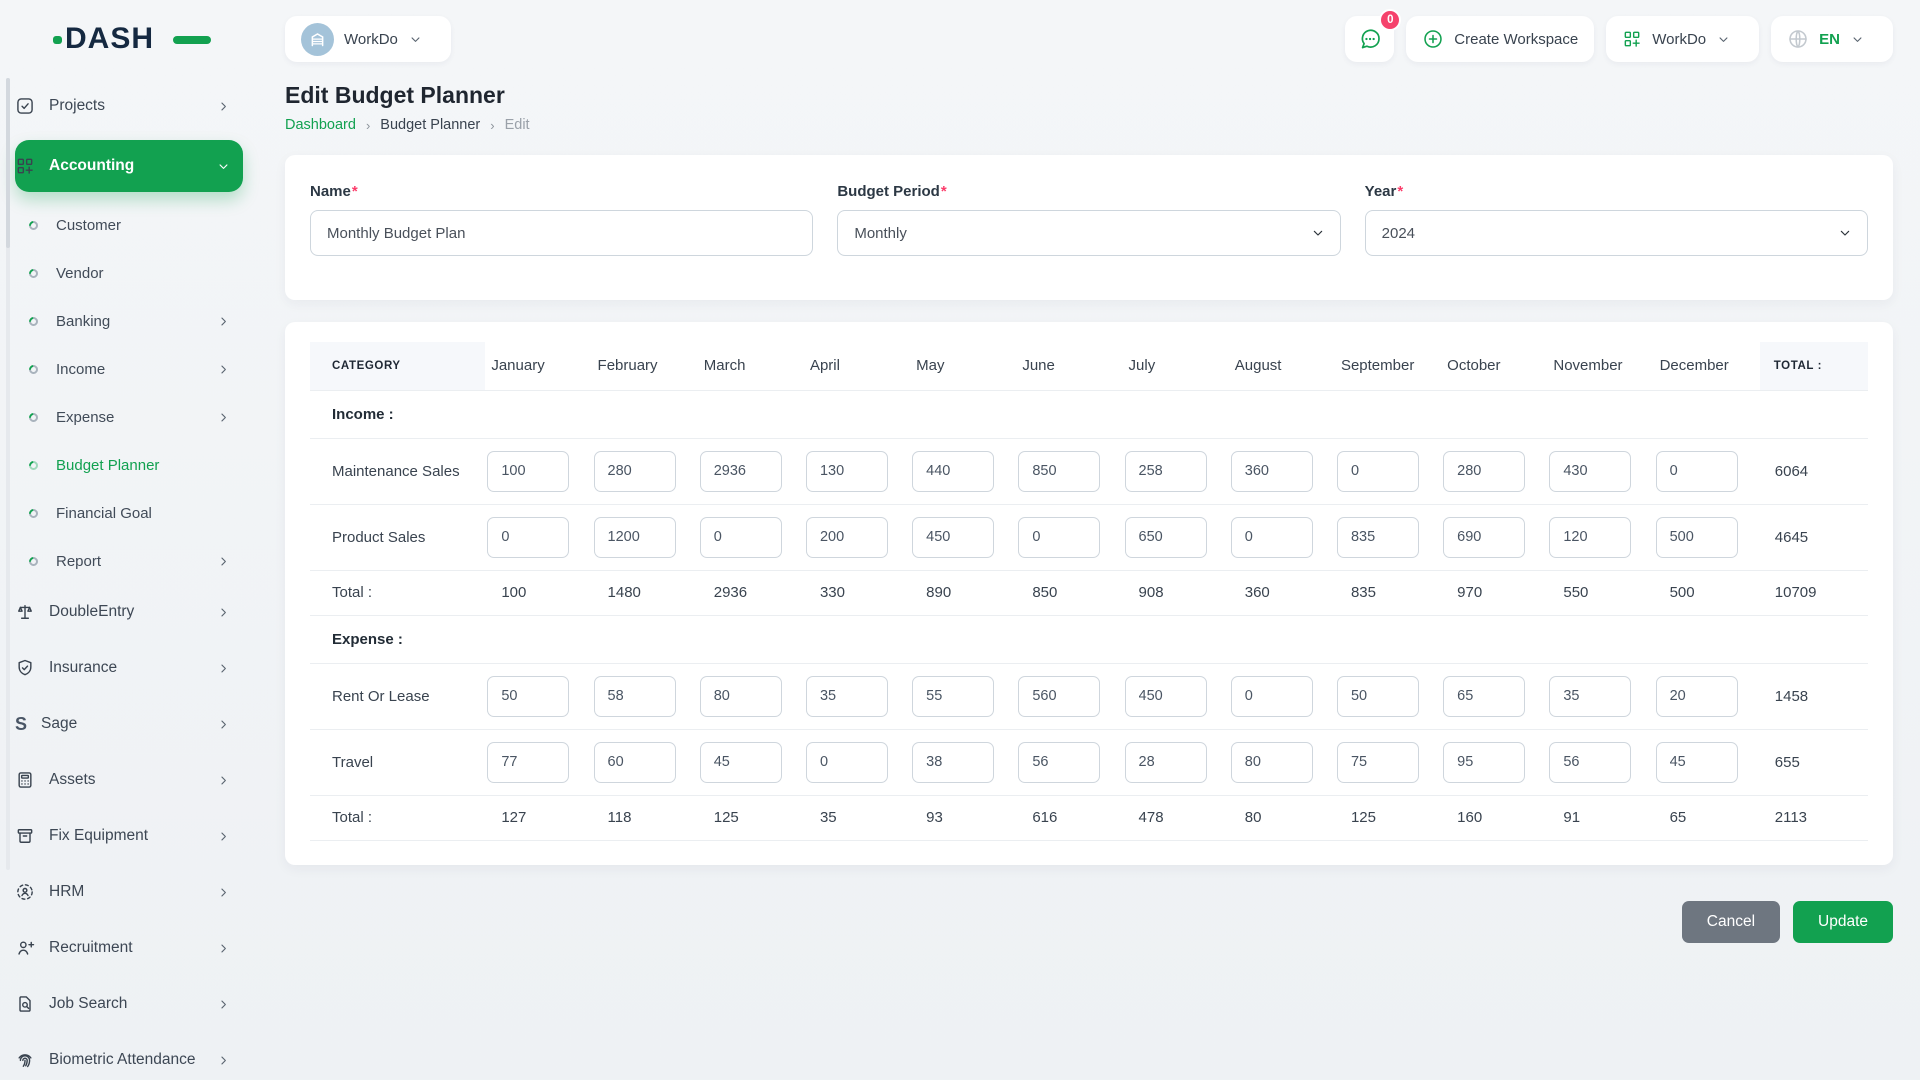  I want to click on name-input, so click(562, 233).